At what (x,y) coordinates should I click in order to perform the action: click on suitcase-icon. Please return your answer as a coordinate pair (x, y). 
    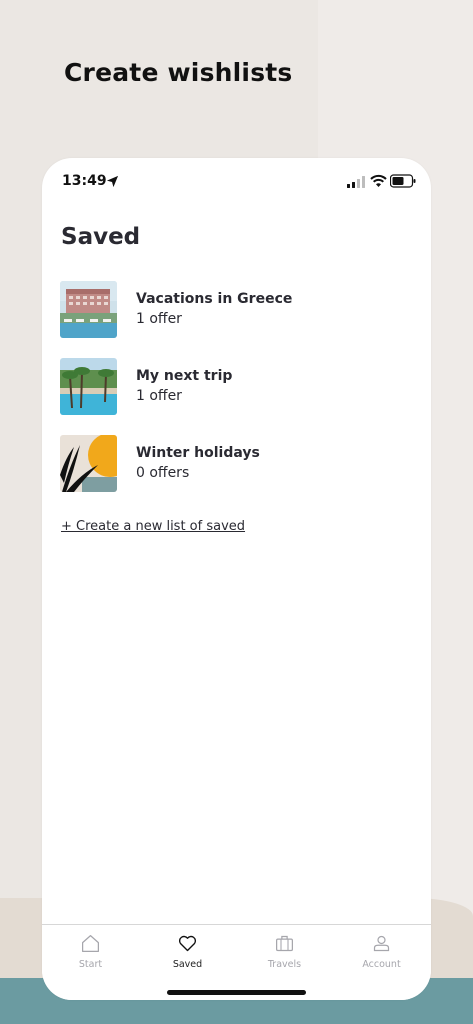
    Looking at the image, I should click on (284, 943).